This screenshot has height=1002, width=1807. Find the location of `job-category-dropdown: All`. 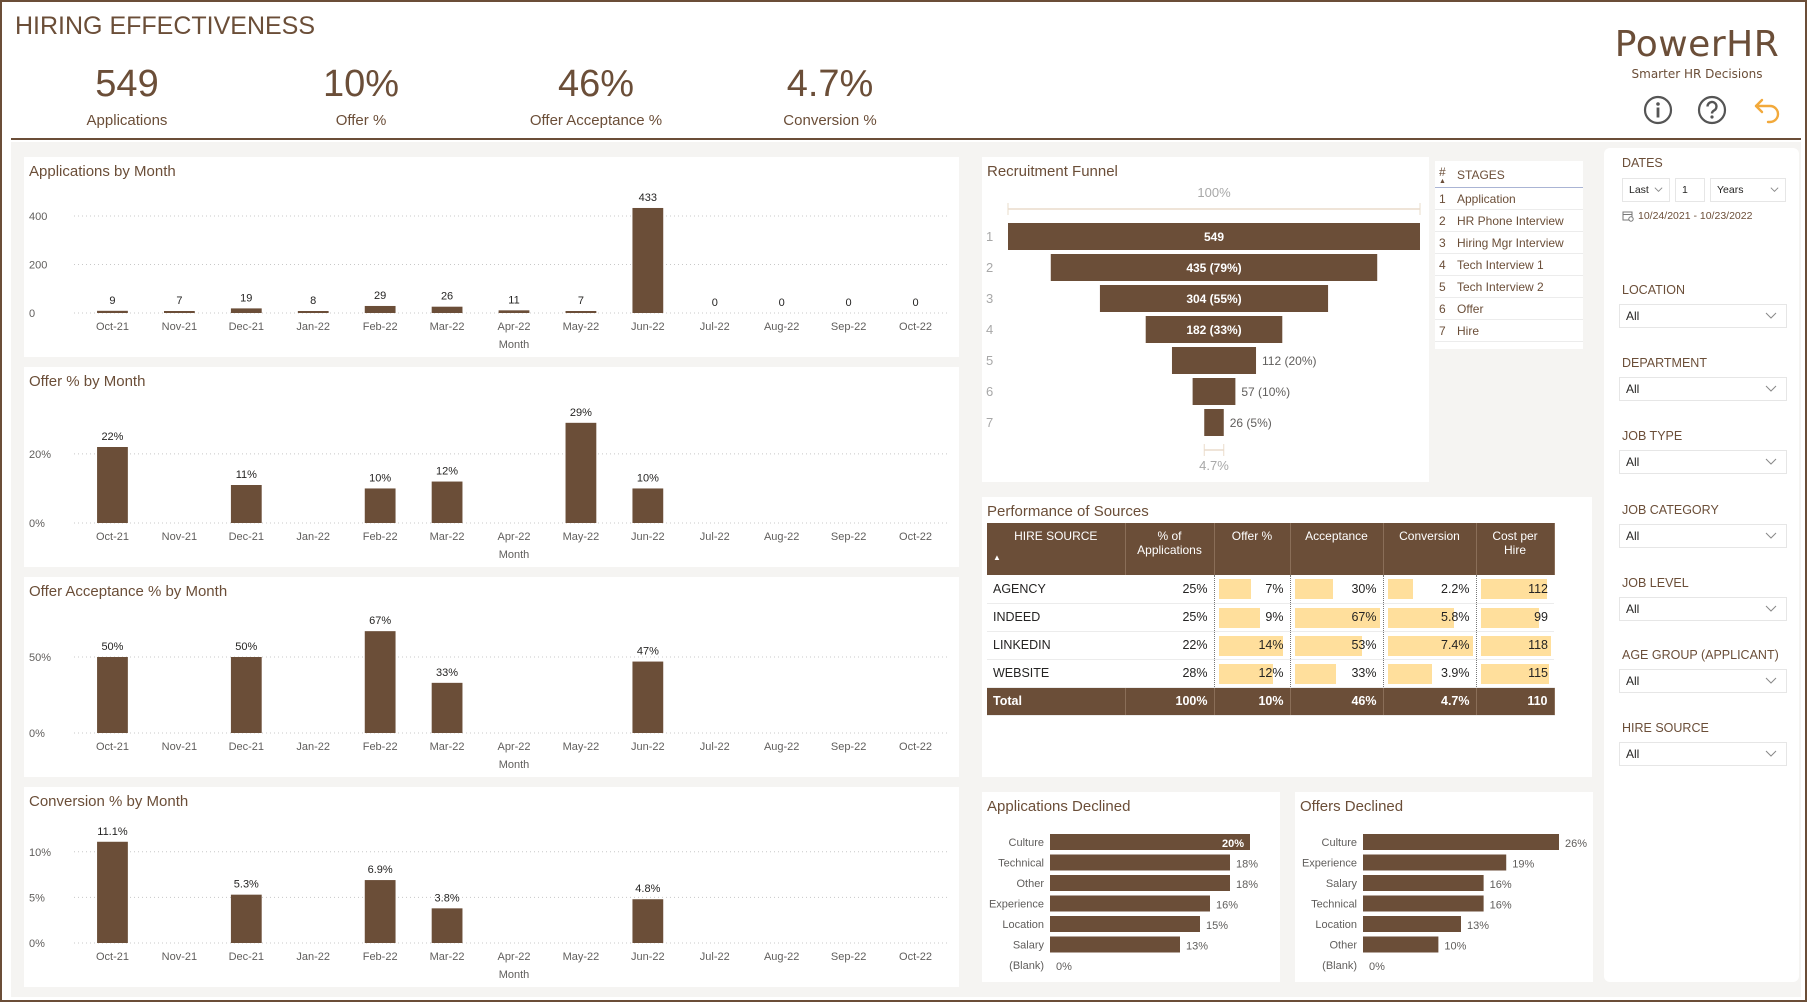

job-category-dropdown: All is located at coordinates (1703, 536).